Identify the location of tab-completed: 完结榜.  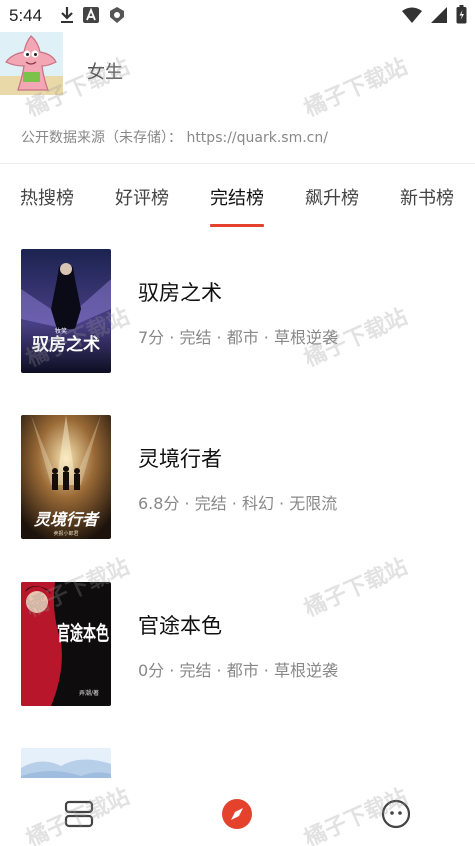
(237, 197).